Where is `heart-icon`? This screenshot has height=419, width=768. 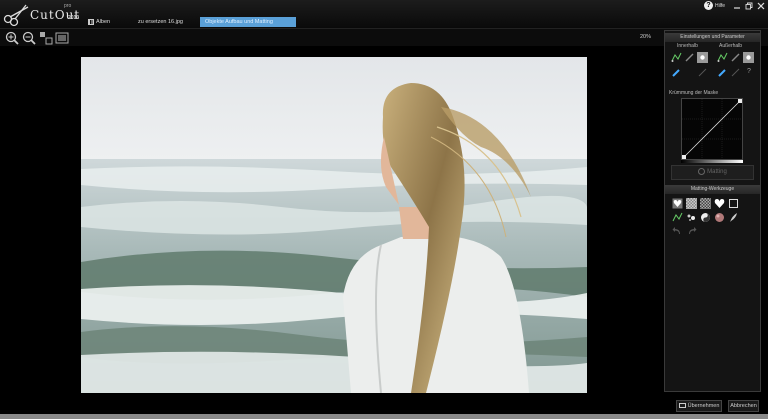 heart-icon is located at coordinates (719, 203).